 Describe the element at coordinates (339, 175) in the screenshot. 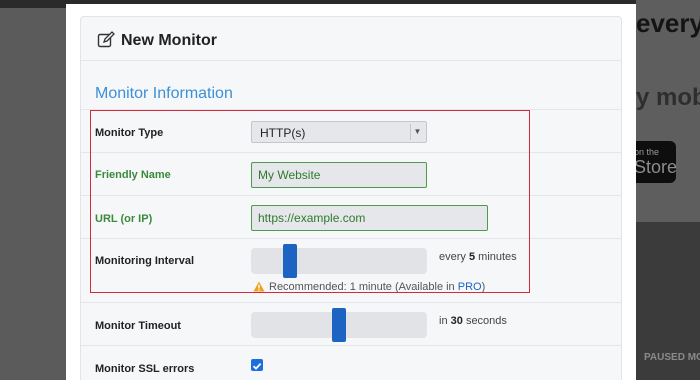

I see `friendly-name-input: My Website` at that location.